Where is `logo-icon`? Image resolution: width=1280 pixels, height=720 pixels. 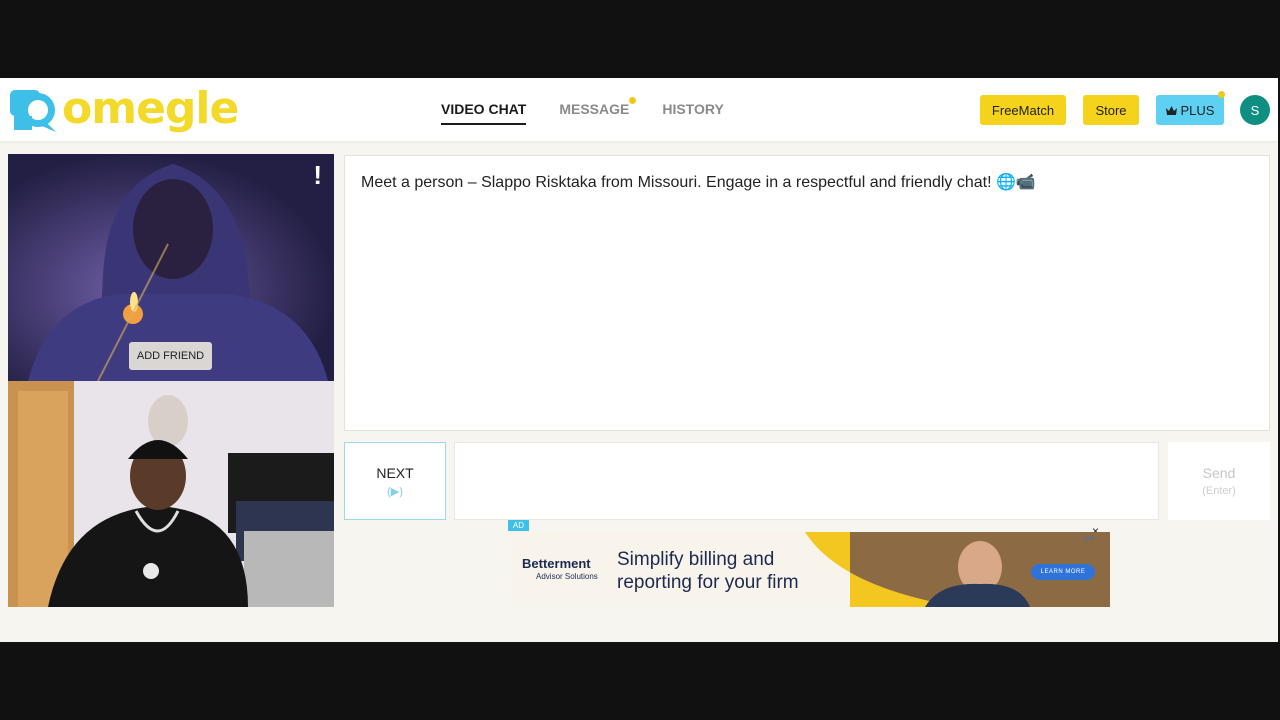 logo-icon is located at coordinates (34, 110).